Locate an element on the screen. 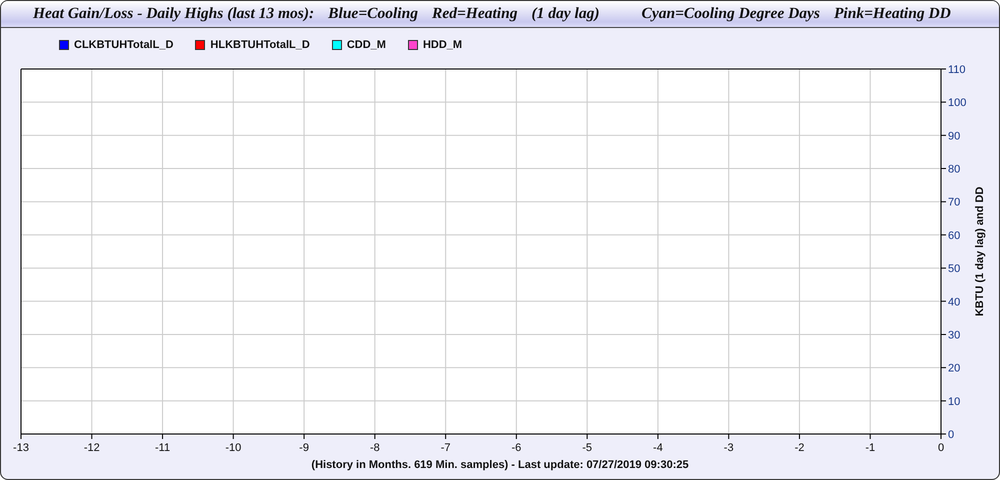 The image size is (1000, 480). axis-title: KBTU (1 day lag) and DD is located at coordinates (980, 251).